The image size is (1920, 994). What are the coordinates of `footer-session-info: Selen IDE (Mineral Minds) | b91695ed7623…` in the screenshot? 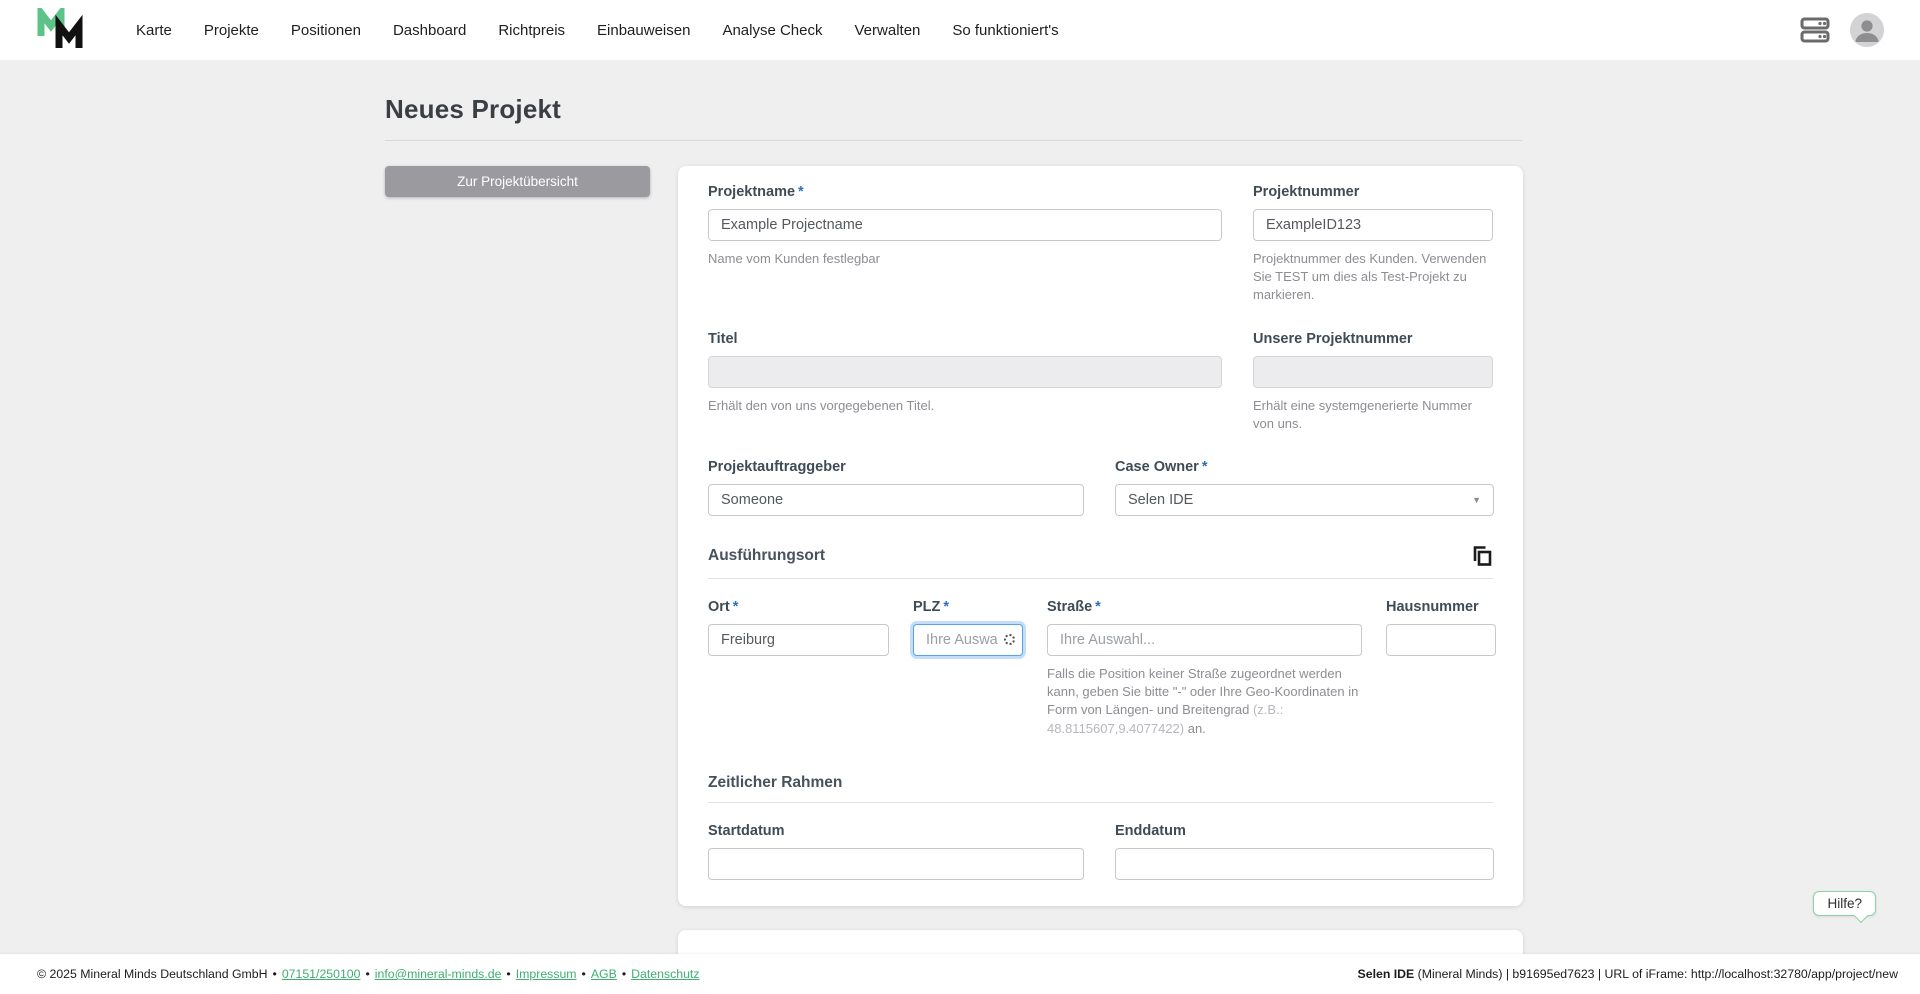 It's located at (1628, 974).